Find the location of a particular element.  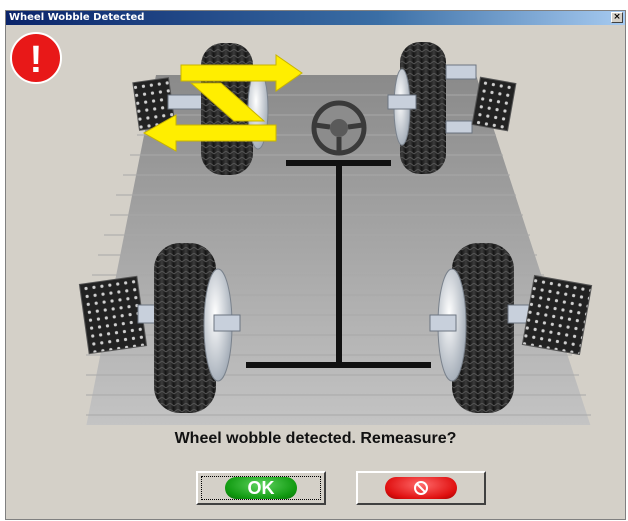

no-symbol-icon is located at coordinates (421, 488).